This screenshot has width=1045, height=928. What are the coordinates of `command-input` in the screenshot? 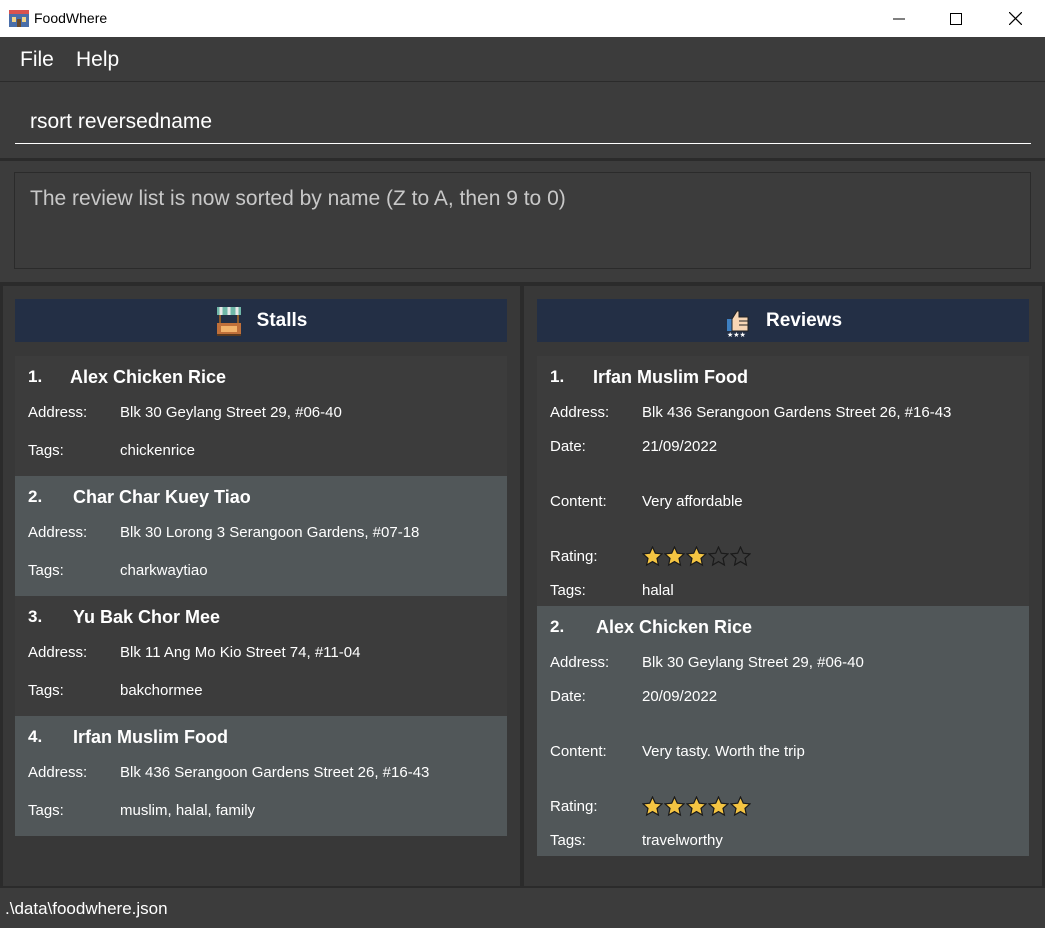 It's located at (523, 122).